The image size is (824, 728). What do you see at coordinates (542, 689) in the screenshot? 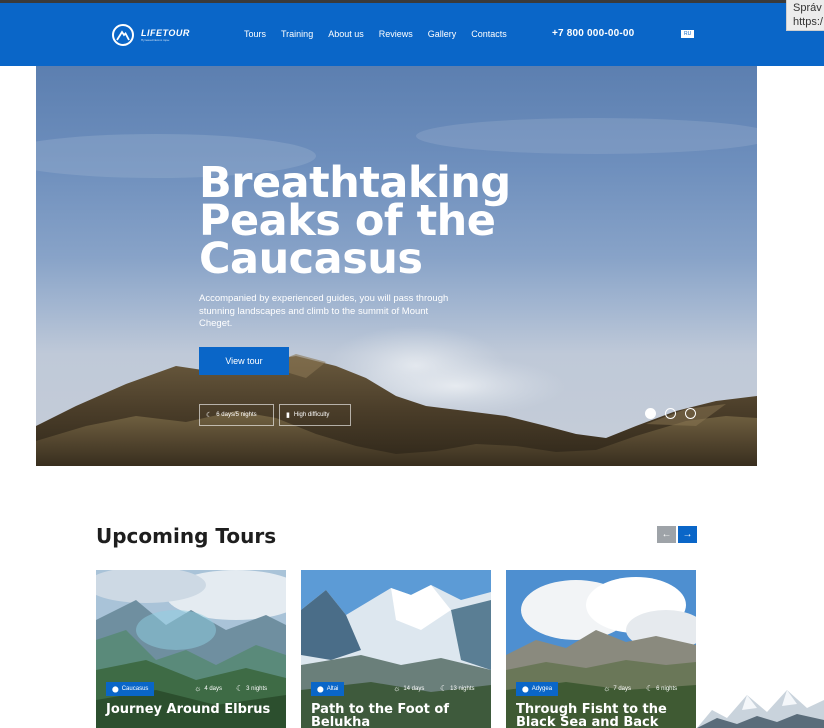
I see `region-name: Adygea` at bounding box center [542, 689].